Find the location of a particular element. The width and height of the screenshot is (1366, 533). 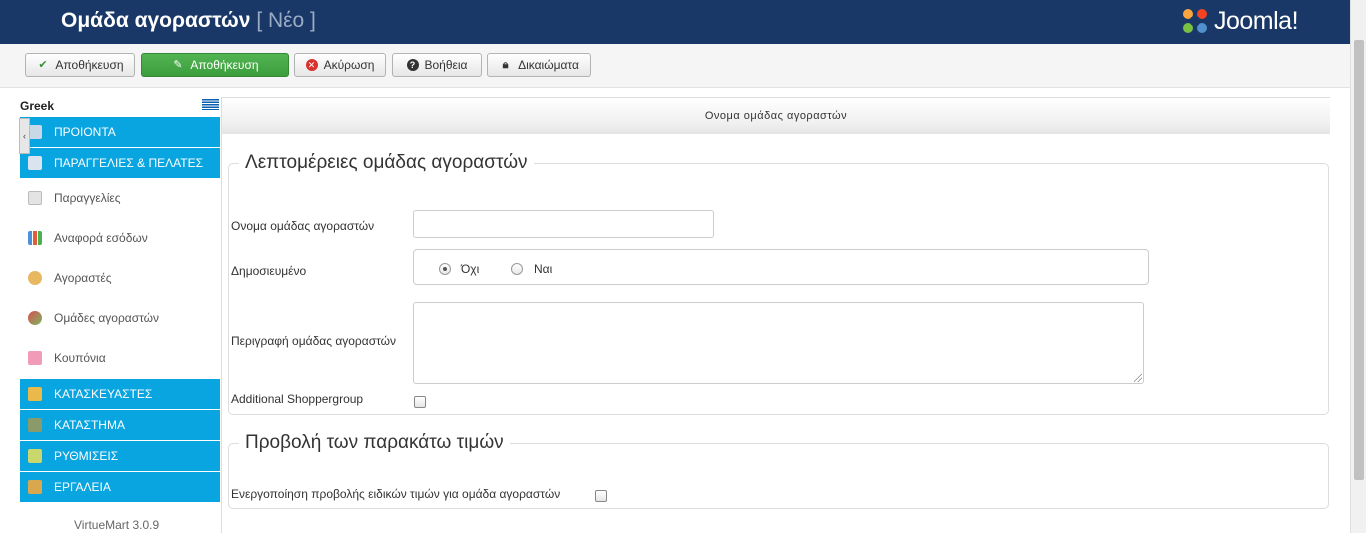

sidebar-section-label: ΡΥΘΜΙΣΕΙΣ is located at coordinates (86, 456).